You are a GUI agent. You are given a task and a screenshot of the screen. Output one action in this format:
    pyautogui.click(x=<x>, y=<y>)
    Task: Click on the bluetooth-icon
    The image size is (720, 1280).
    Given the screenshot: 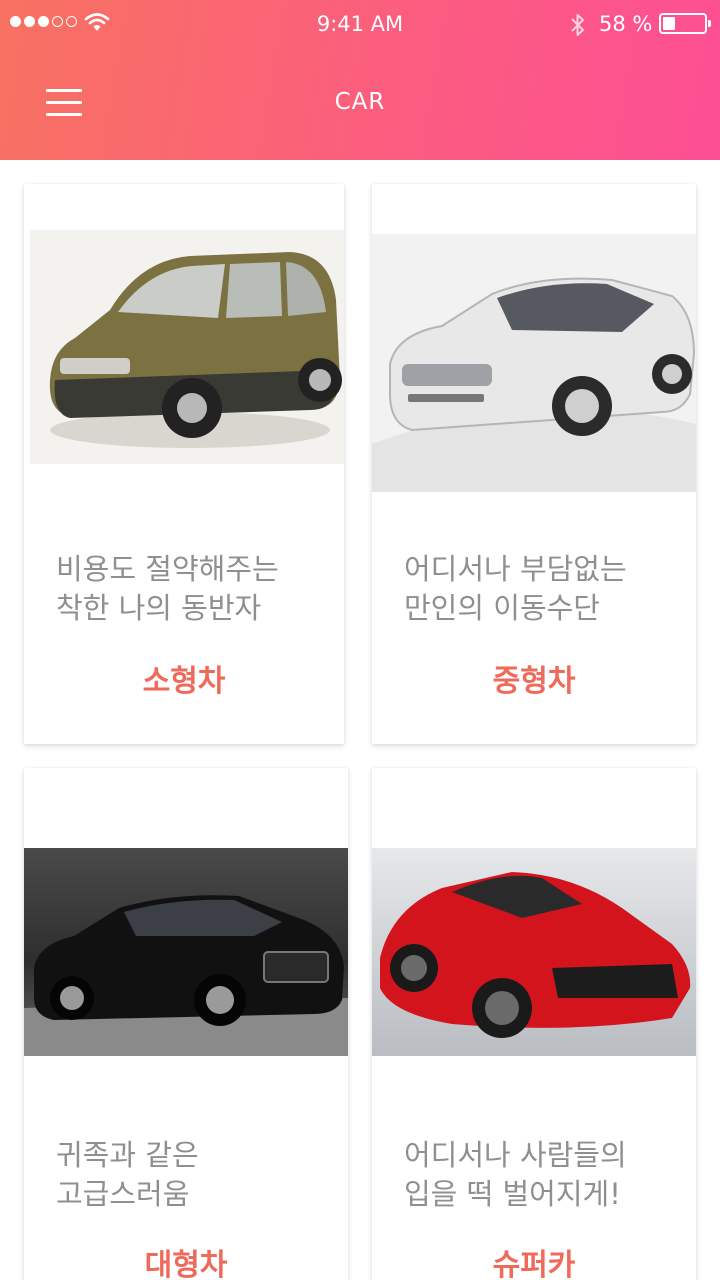 What is the action you would take?
    pyautogui.click(x=577, y=25)
    